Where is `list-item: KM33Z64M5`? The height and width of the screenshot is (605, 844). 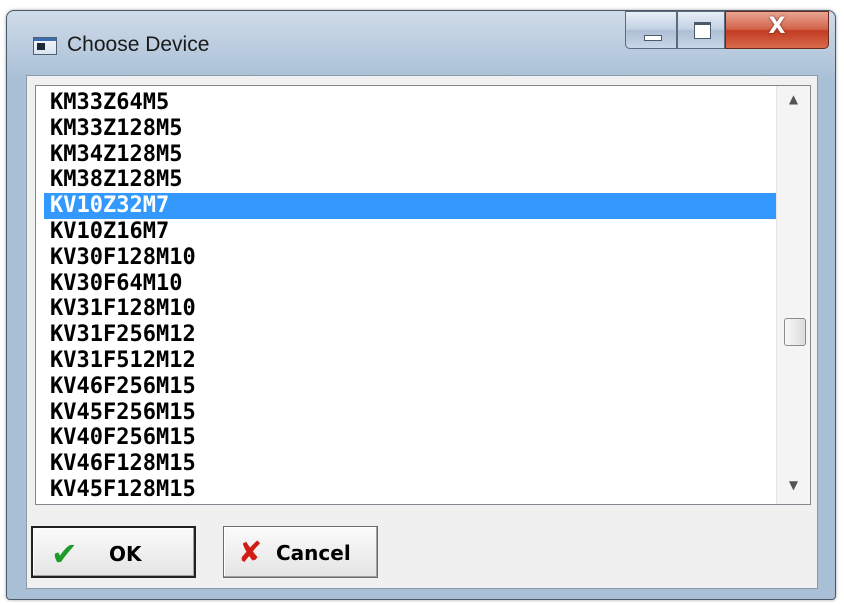 list-item: KM33Z64M5 is located at coordinates (420, 103).